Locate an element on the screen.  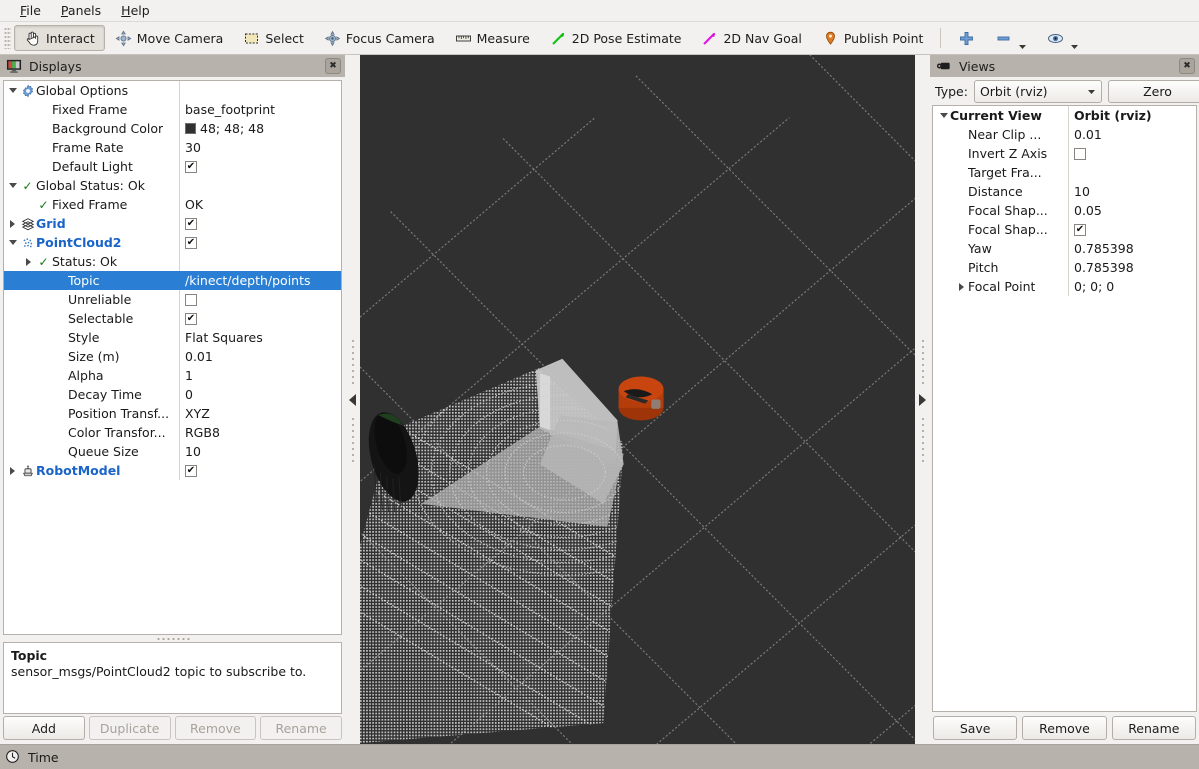
right-splitter is located at coordinates (922, 399).